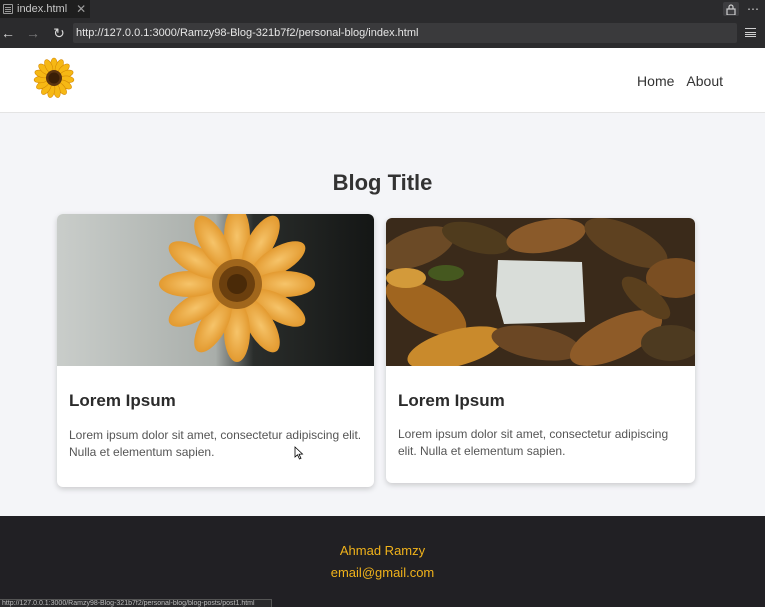 Image resolution: width=765 pixels, height=607 pixels. Describe the element at coordinates (382, 572) in the screenshot. I see `footer-email: email@gmail.com` at that location.